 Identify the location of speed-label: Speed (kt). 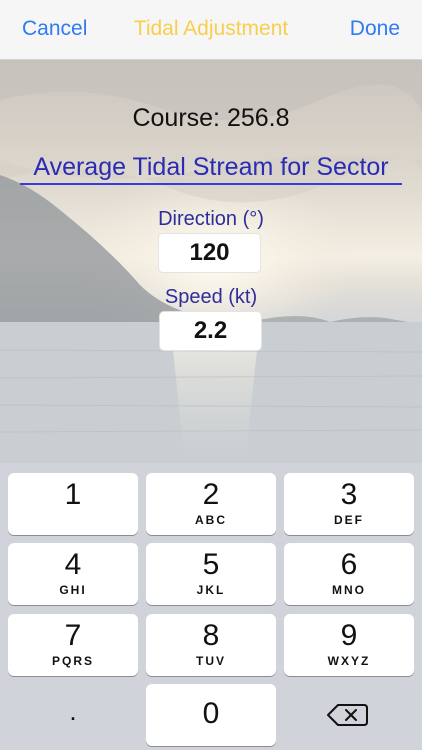
(211, 297).